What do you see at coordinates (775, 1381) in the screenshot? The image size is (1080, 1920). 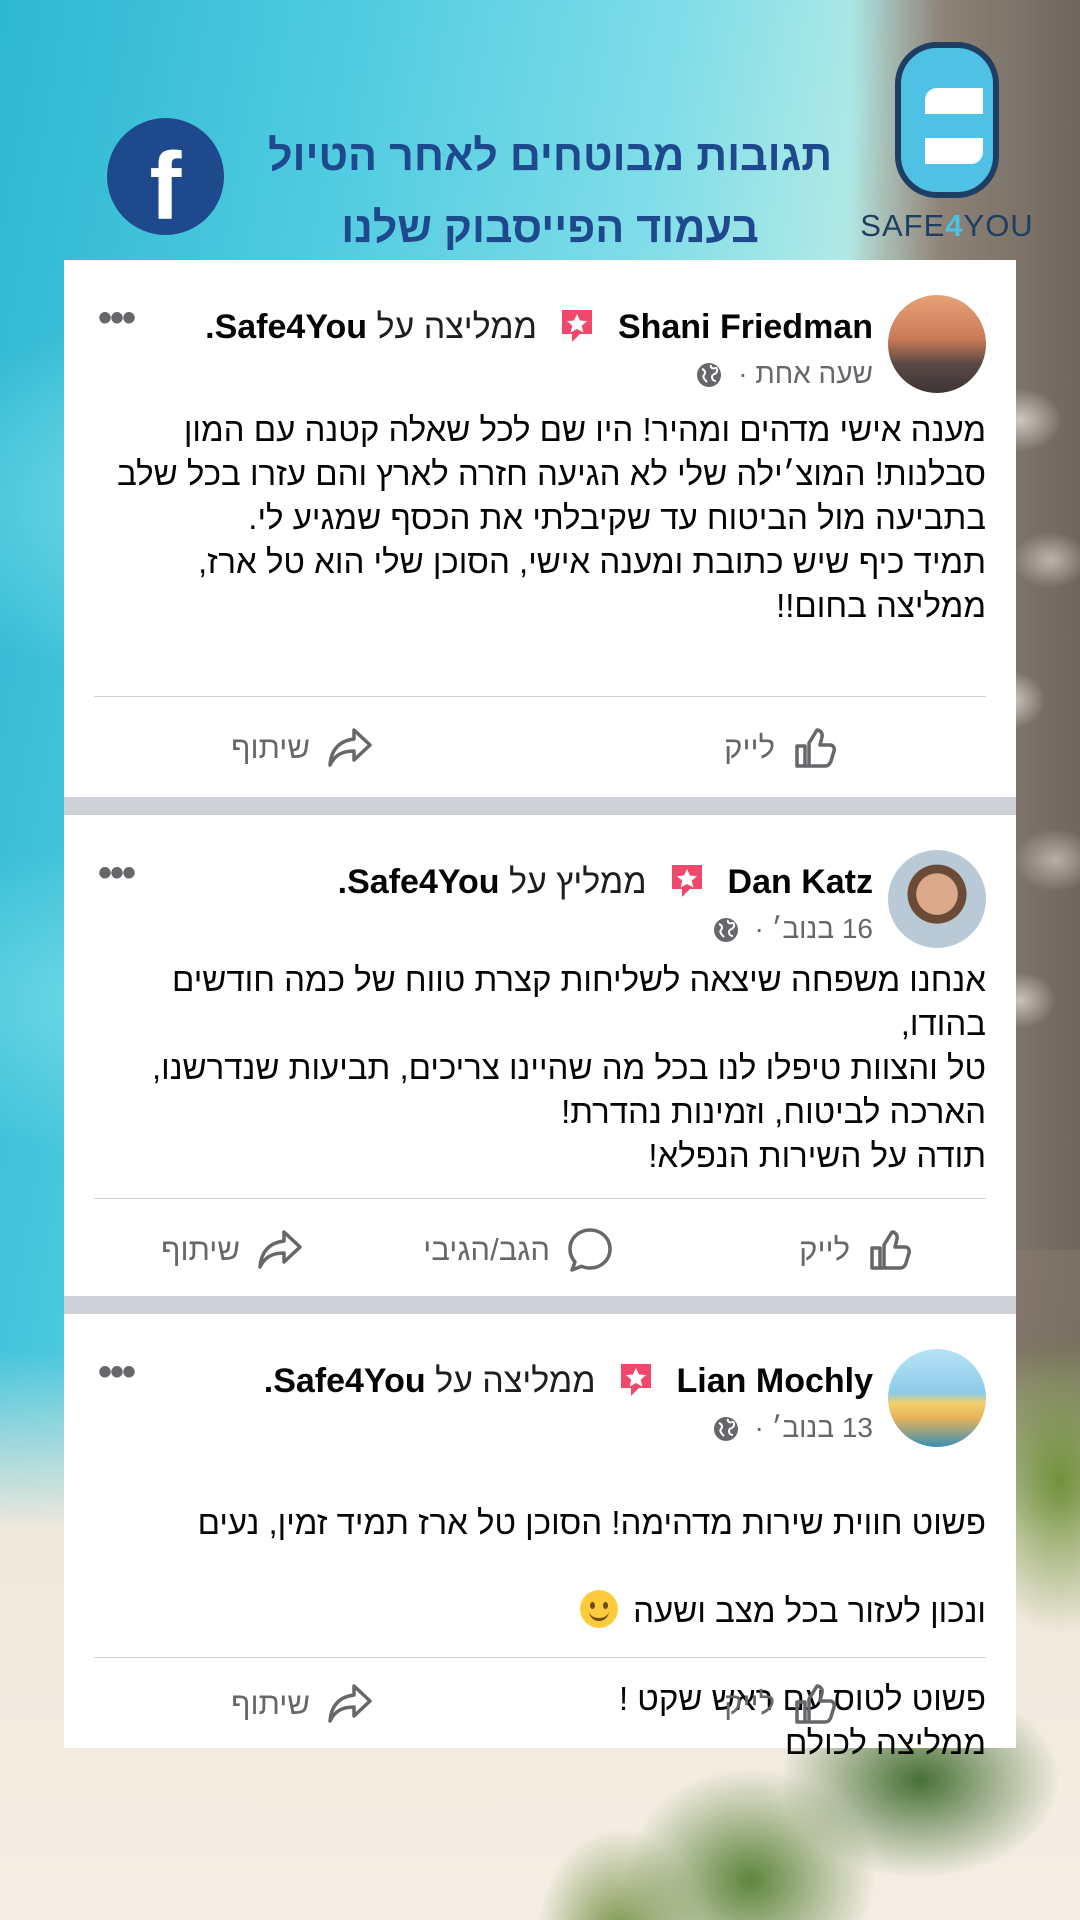 I see `author-name: Lian Mochly` at bounding box center [775, 1381].